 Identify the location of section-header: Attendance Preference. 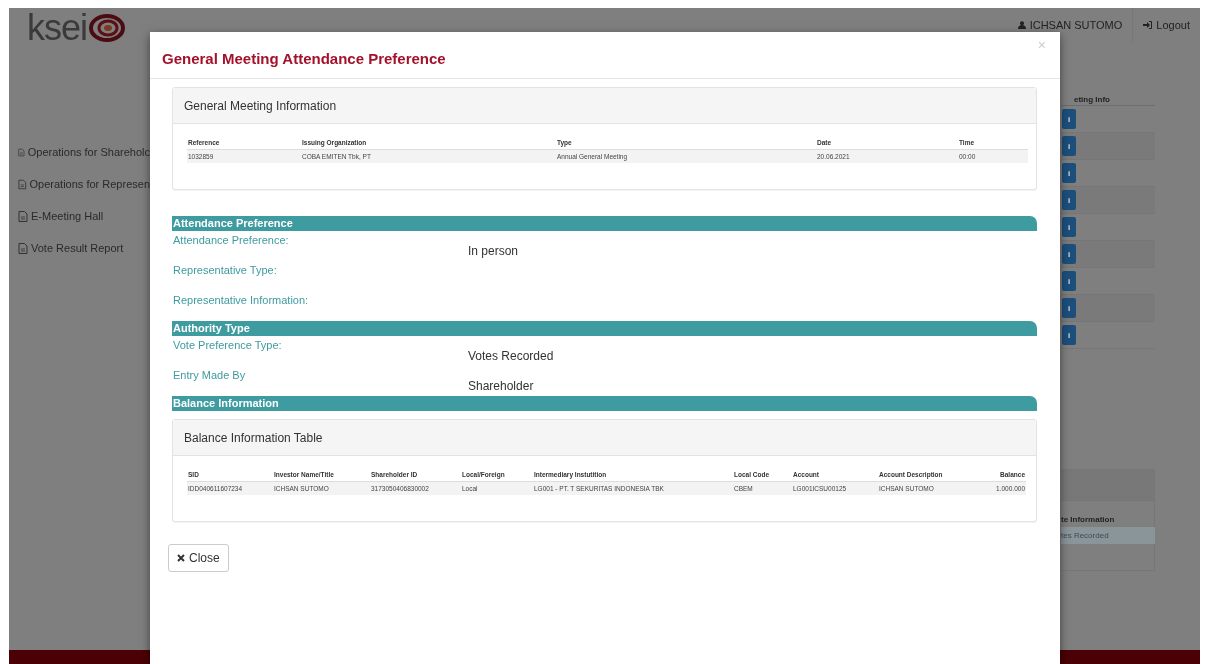
(604, 223).